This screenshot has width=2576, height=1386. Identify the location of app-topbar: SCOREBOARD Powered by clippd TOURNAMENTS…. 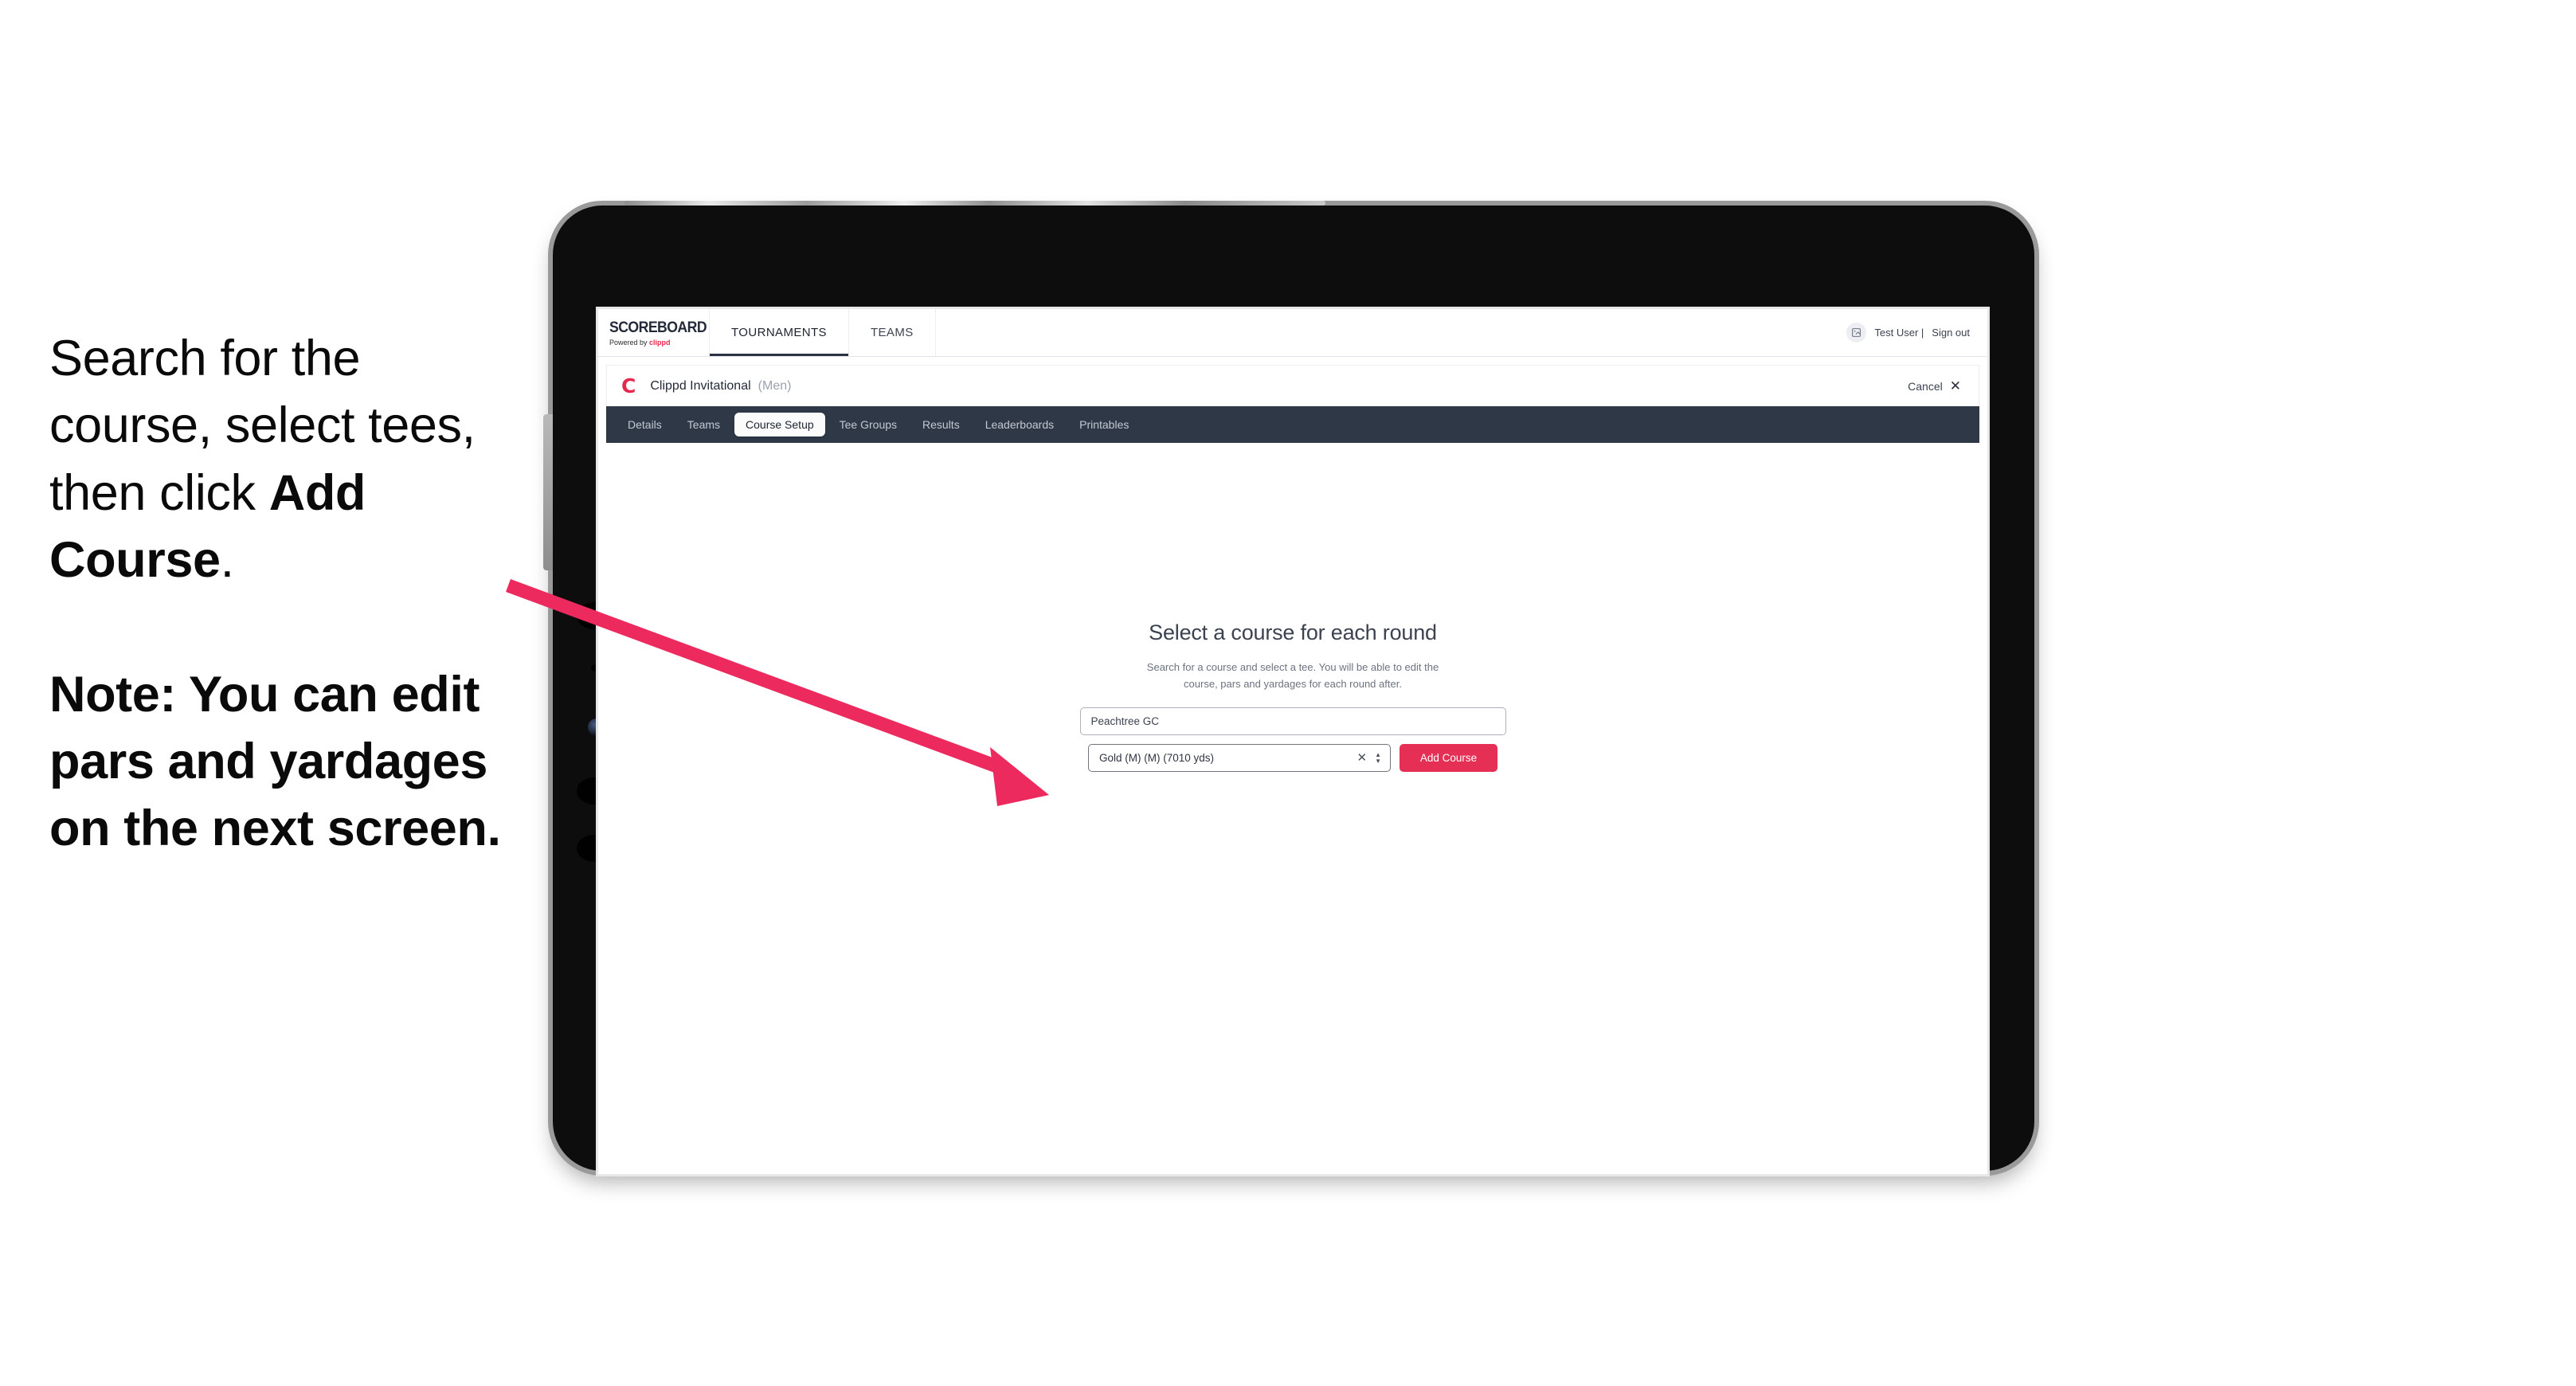
(1292, 333).